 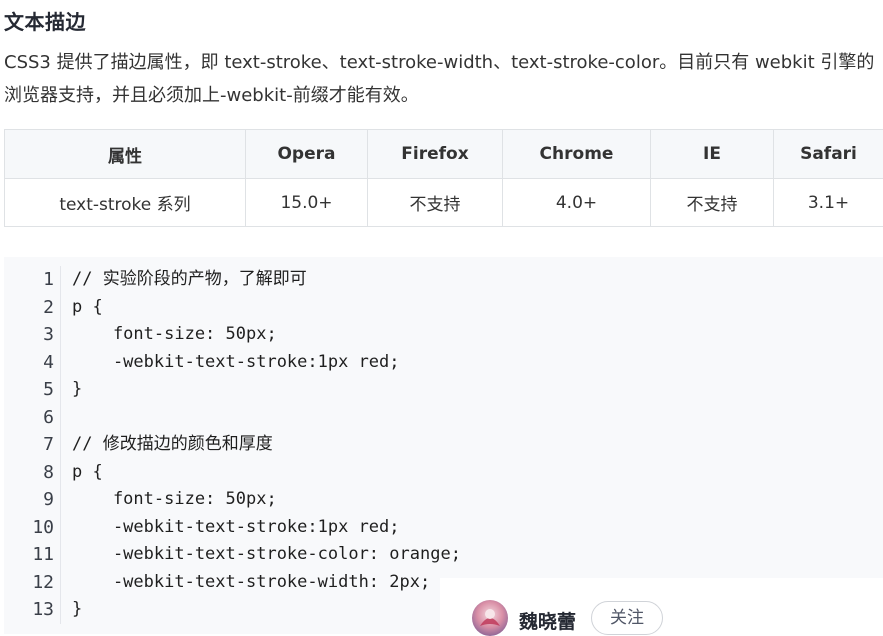 I want to click on line-number: 7, so click(x=32, y=445).